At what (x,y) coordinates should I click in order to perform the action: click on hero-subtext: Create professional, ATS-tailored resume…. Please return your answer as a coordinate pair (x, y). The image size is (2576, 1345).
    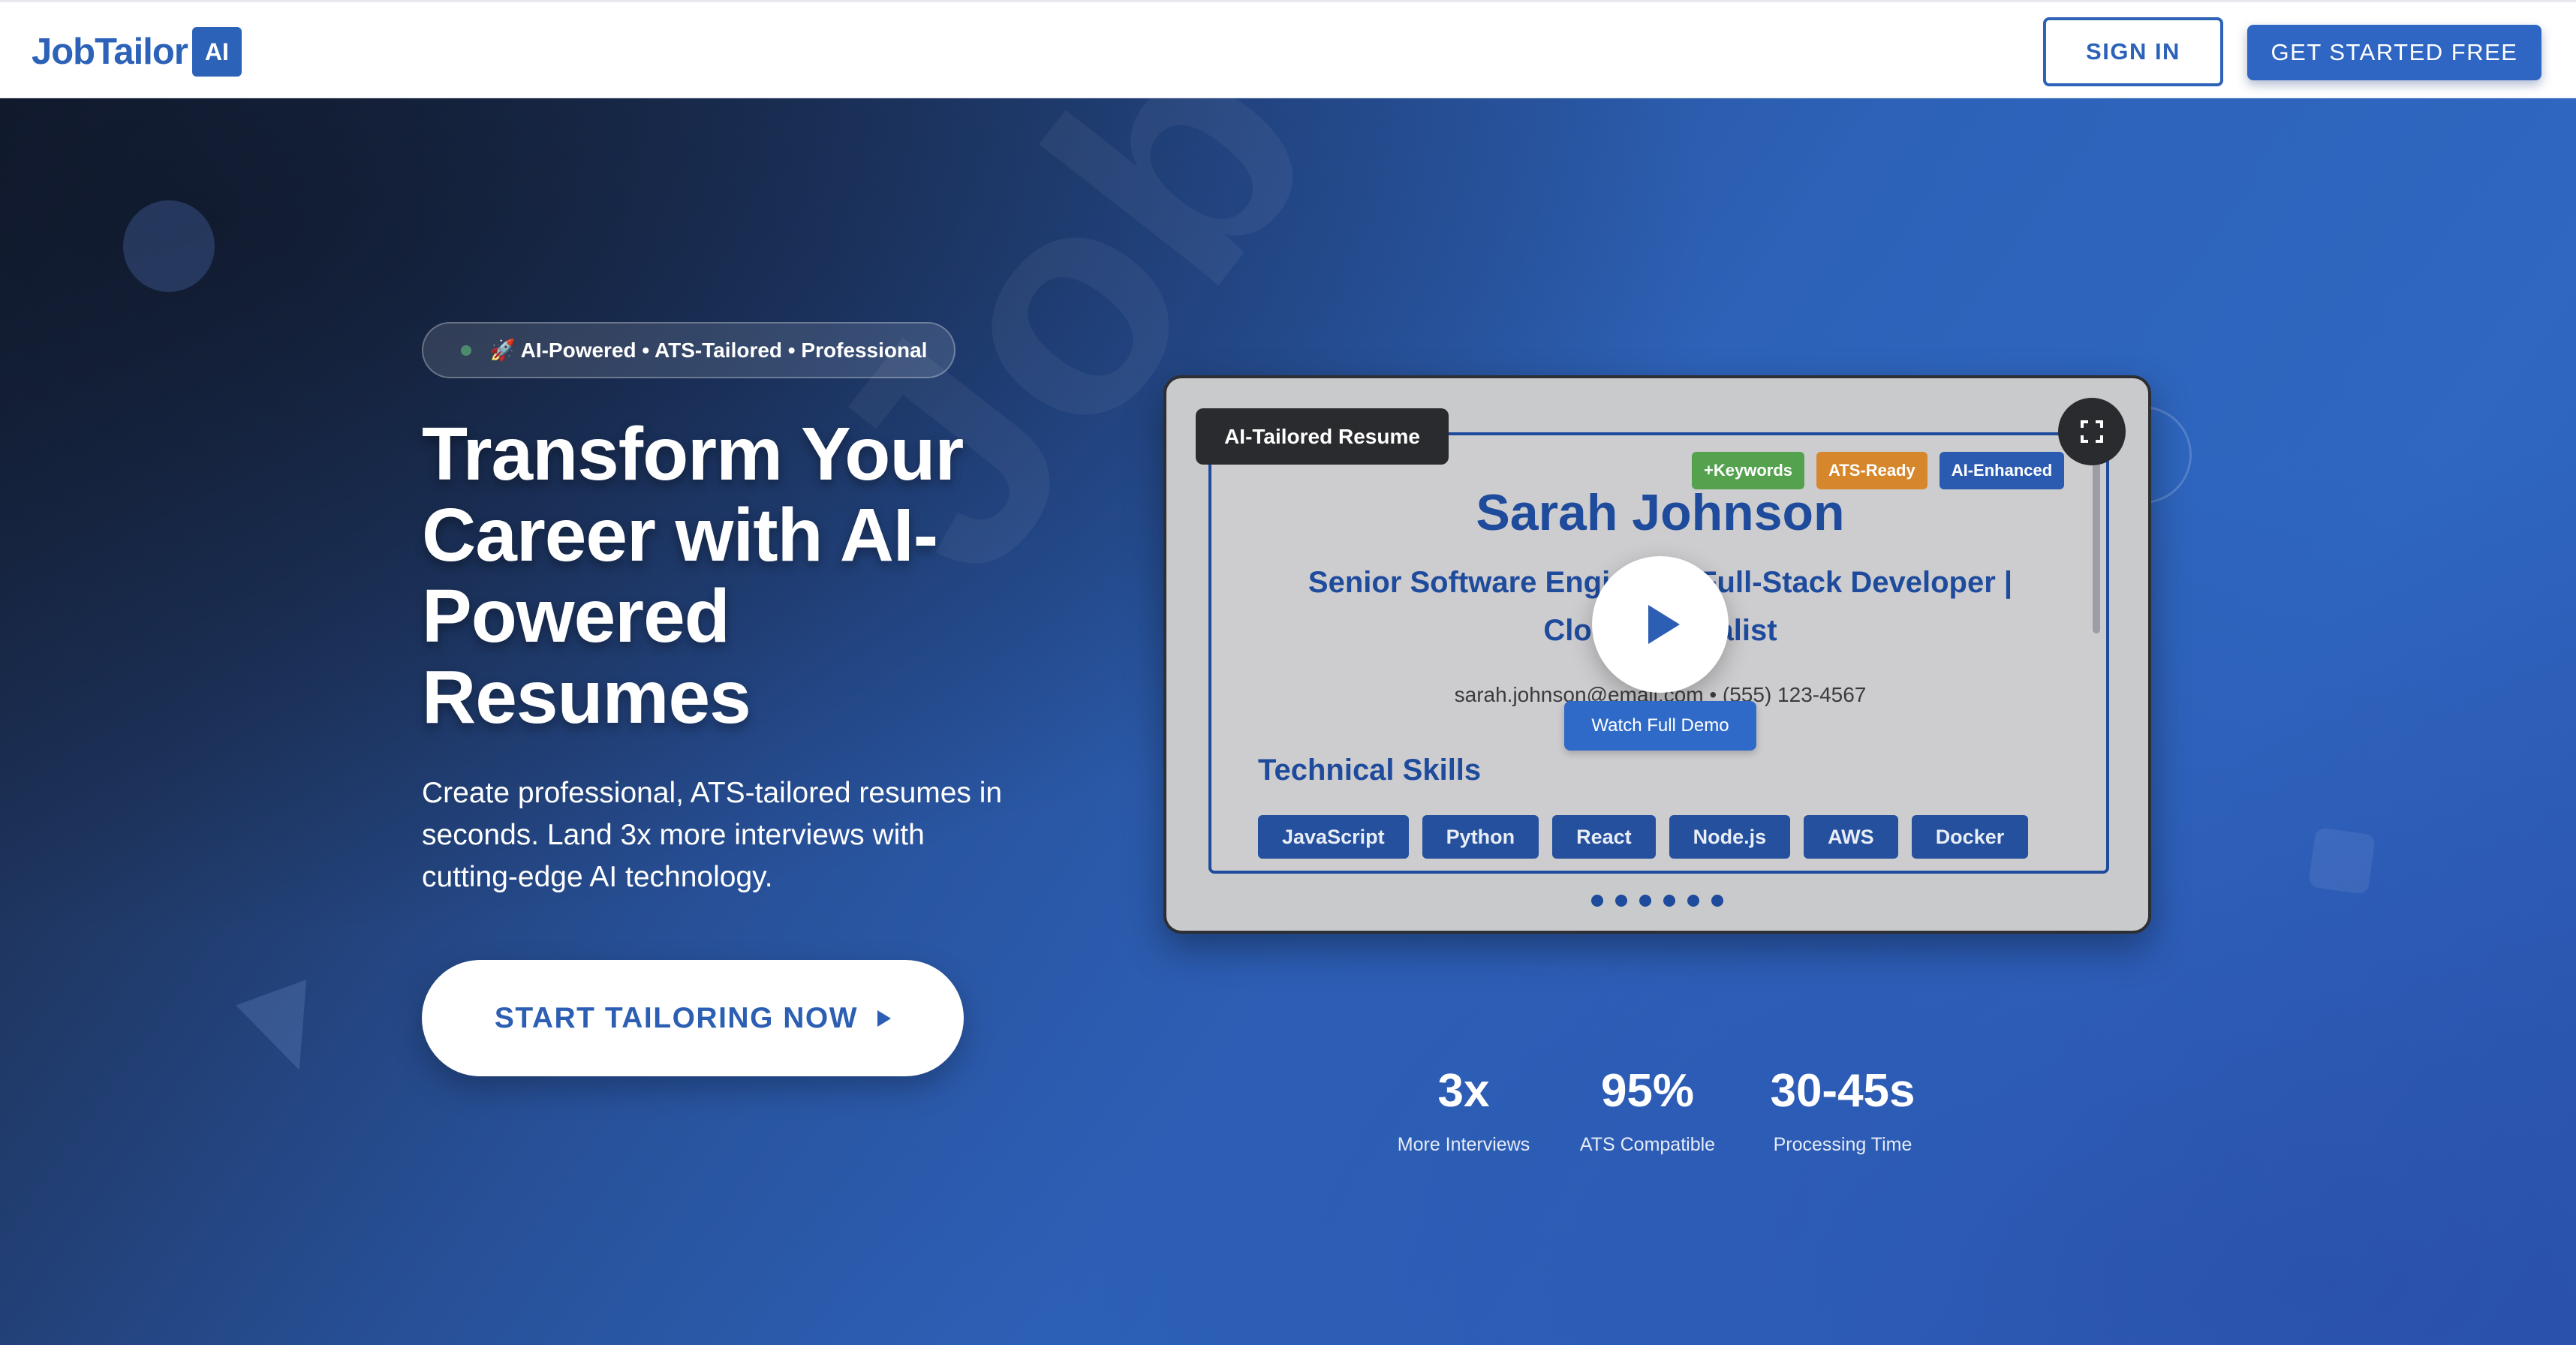
    Looking at the image, I should click on (712, 835).